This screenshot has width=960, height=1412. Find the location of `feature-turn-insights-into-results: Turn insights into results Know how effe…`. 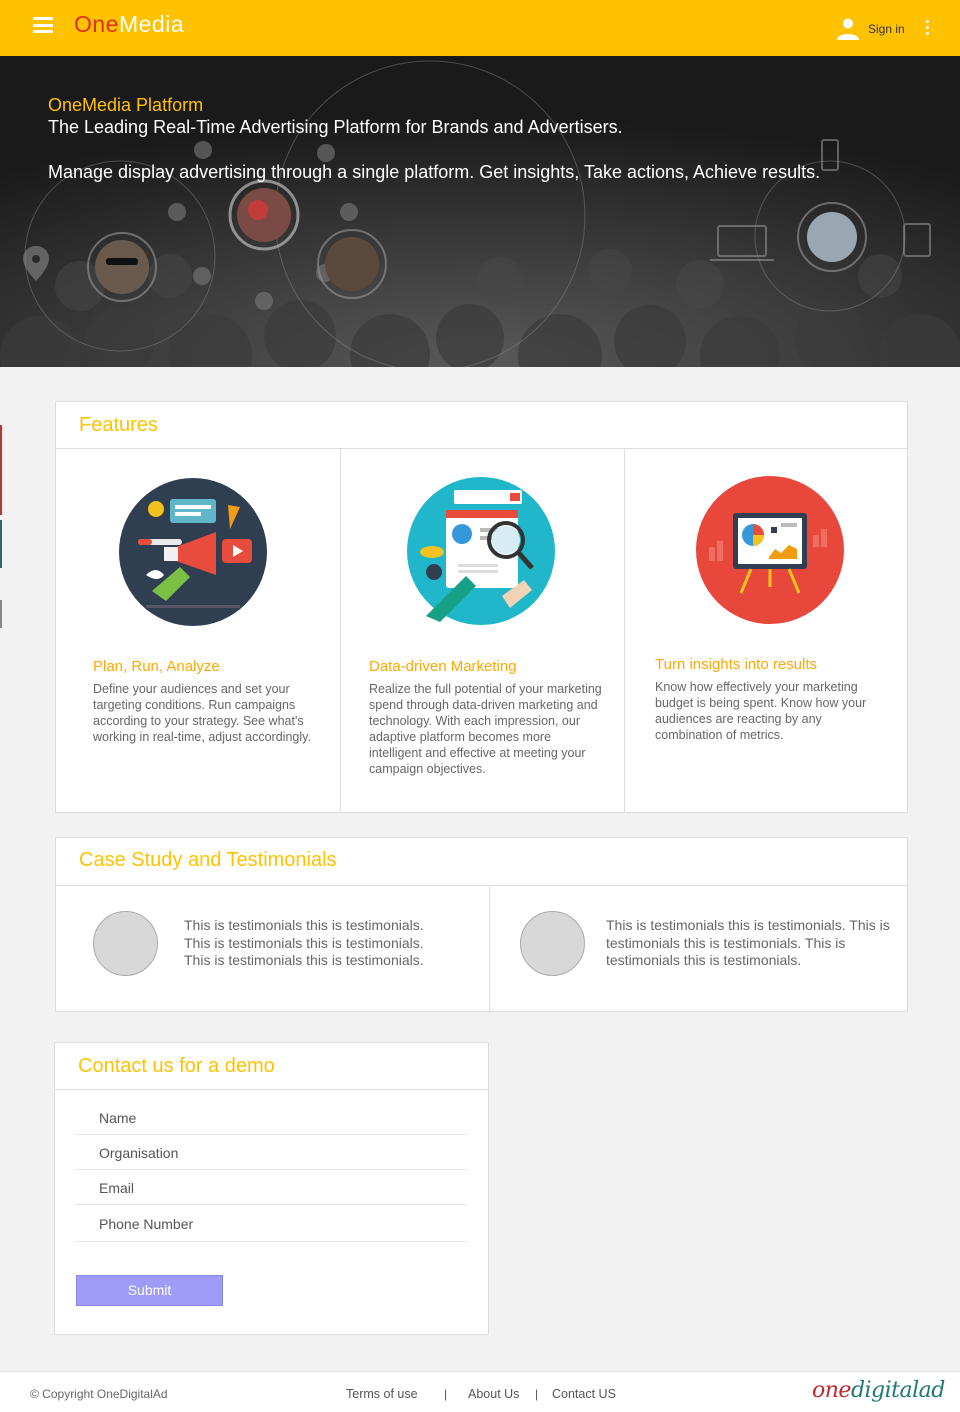

feature-turn-insights-into-results: Turn insights into results Know how effe… is located at coordinates (766, 631).